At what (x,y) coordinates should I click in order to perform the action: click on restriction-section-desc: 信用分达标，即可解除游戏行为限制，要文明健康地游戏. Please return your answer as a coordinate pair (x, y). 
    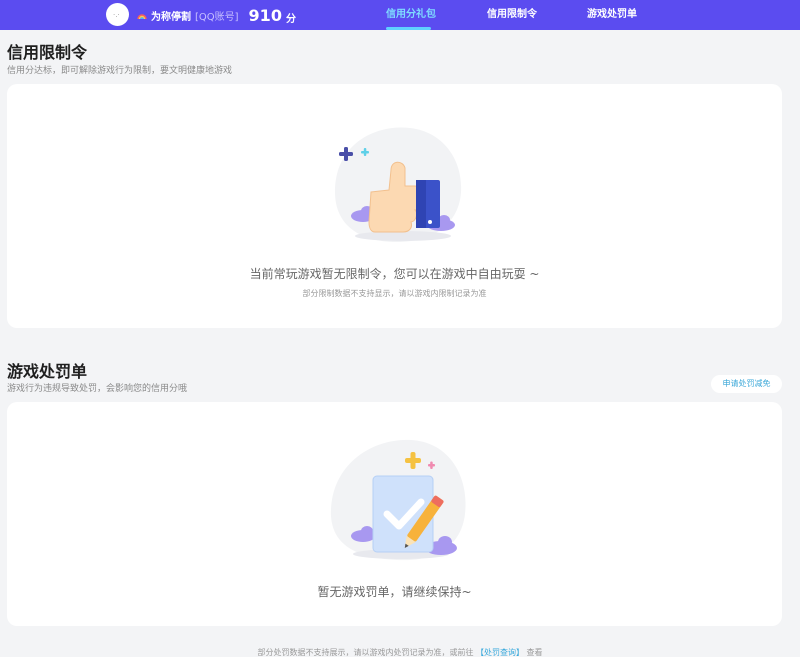
    Looking at the image, I should click on (120, 71).